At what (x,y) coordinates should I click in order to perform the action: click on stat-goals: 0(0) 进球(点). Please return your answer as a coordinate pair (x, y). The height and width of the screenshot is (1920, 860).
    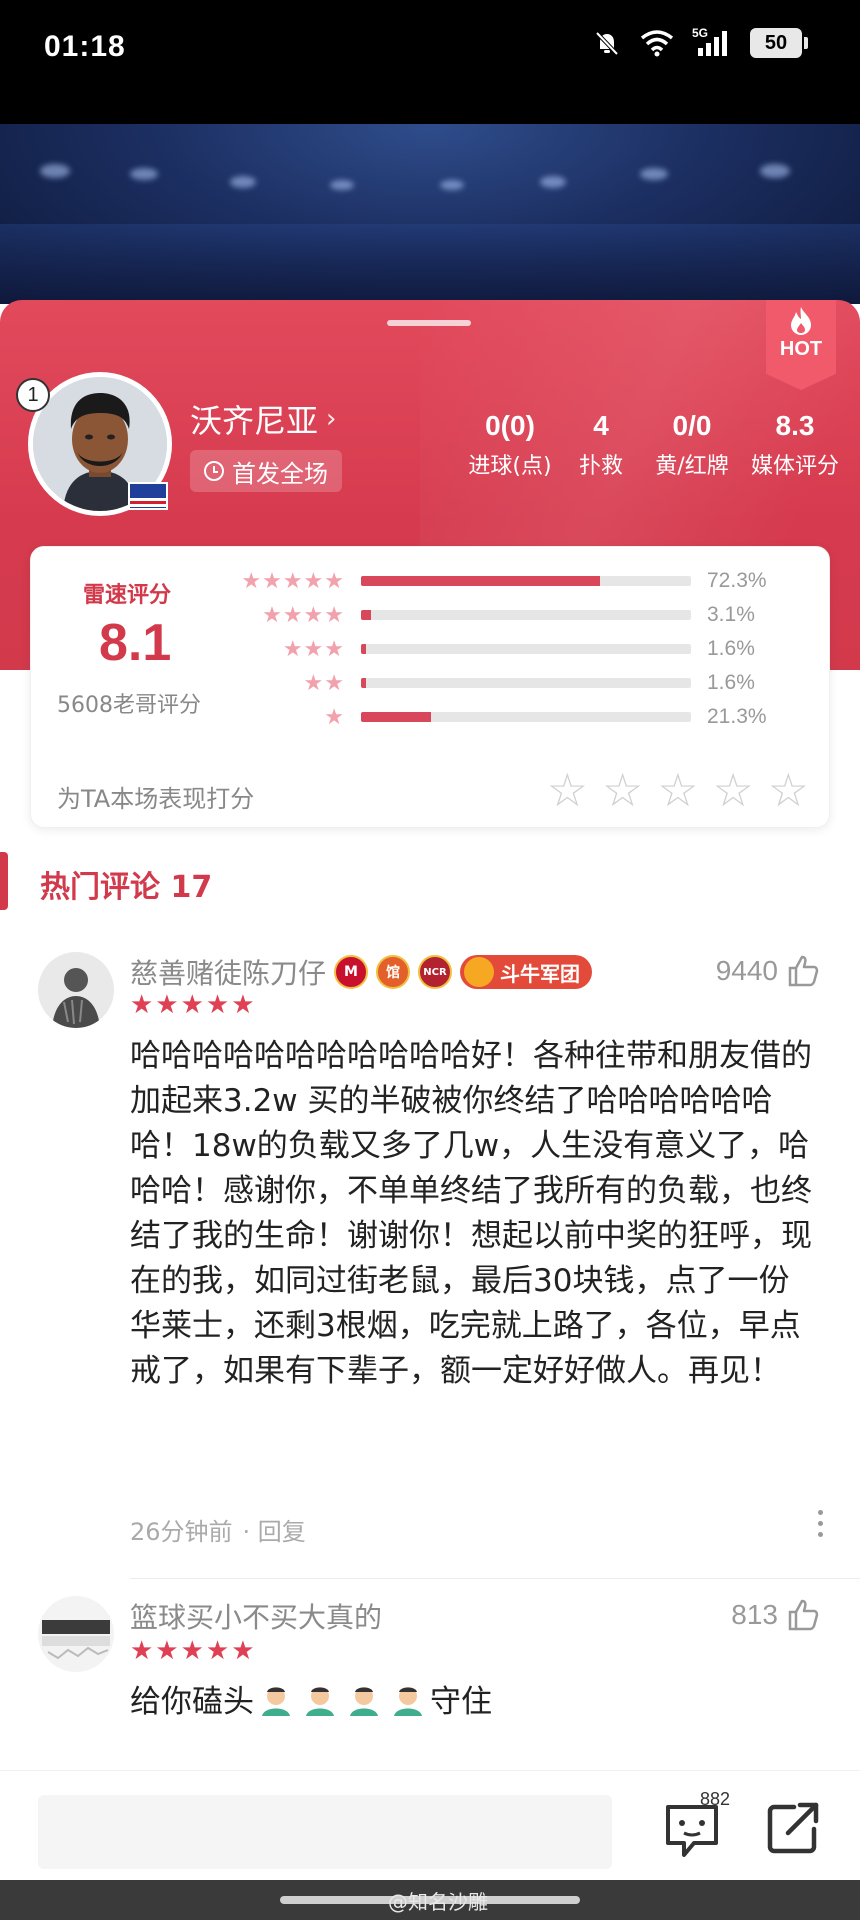
    Looking at the image, I should click on (510, 445).